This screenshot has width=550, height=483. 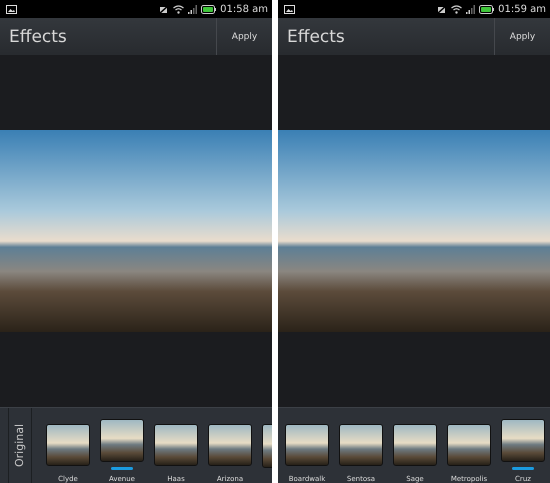 I want to click on status-time: 01:58 am, so click(x=244, y=9).